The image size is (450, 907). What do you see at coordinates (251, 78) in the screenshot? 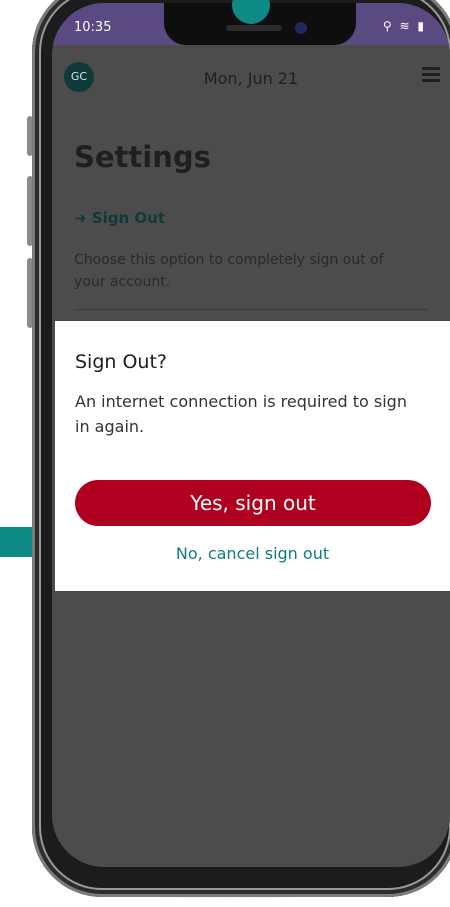
I see `header-date: Mon, Jun 21` at bounding box center [251, 78].